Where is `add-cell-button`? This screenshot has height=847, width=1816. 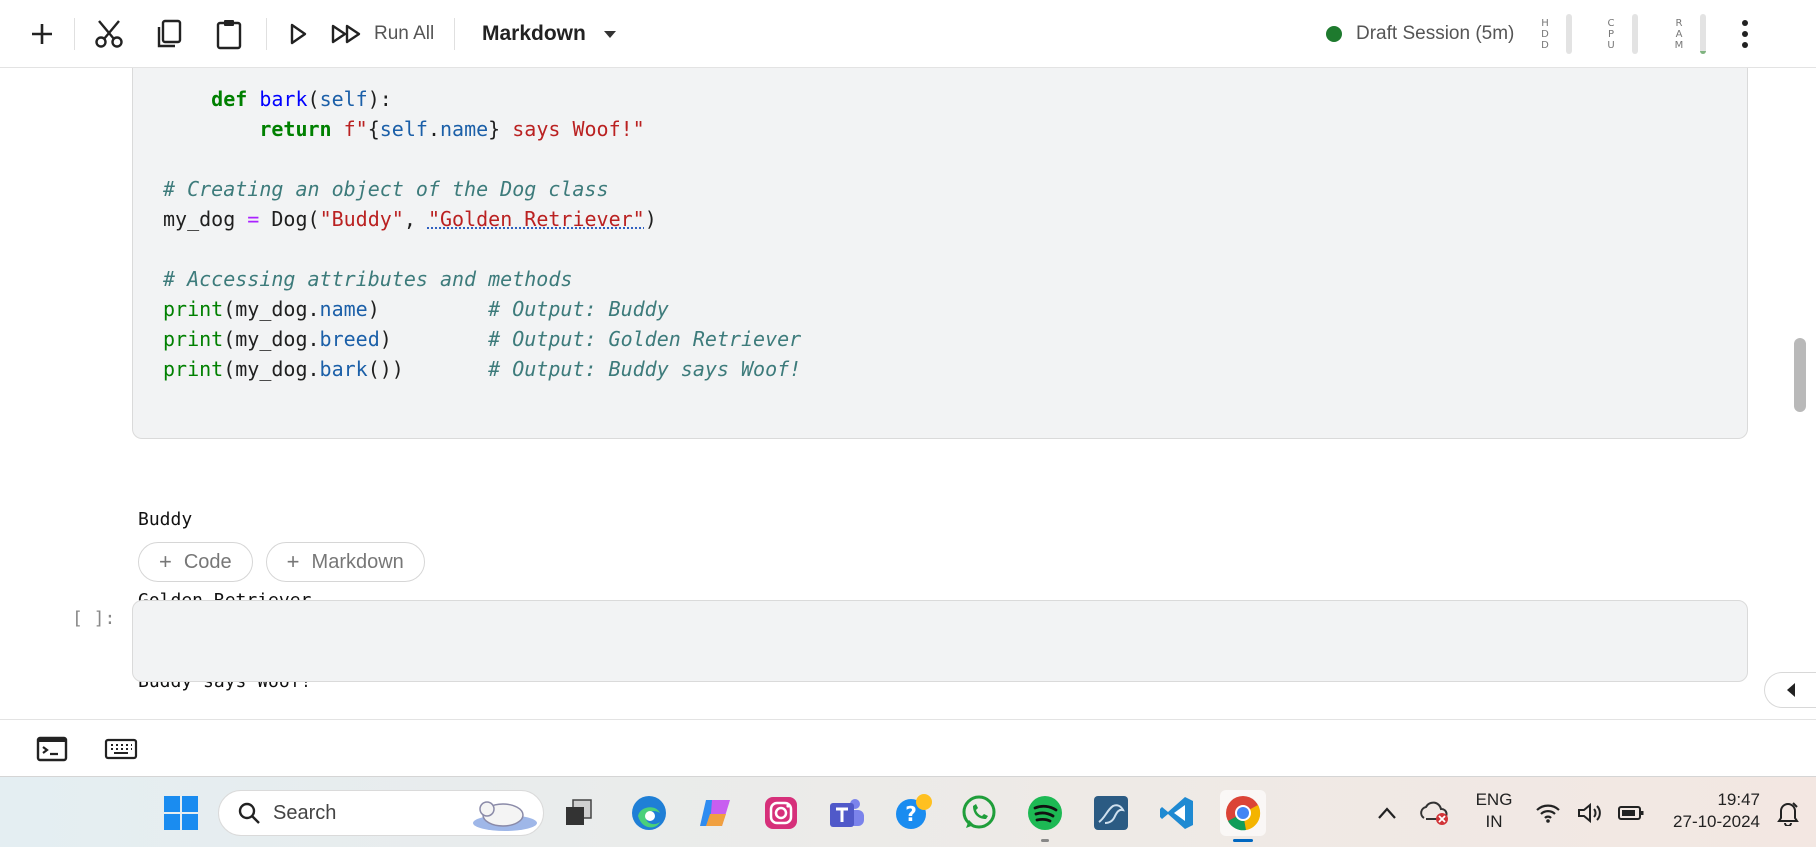 add-cell-button is located at coordinates (42, 34).